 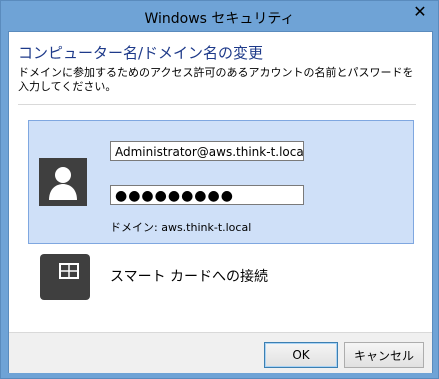 What do you see at coordinates (65, 277) in the screenshot?
I see `smart-card-icon` at bounding box center [65, 277].